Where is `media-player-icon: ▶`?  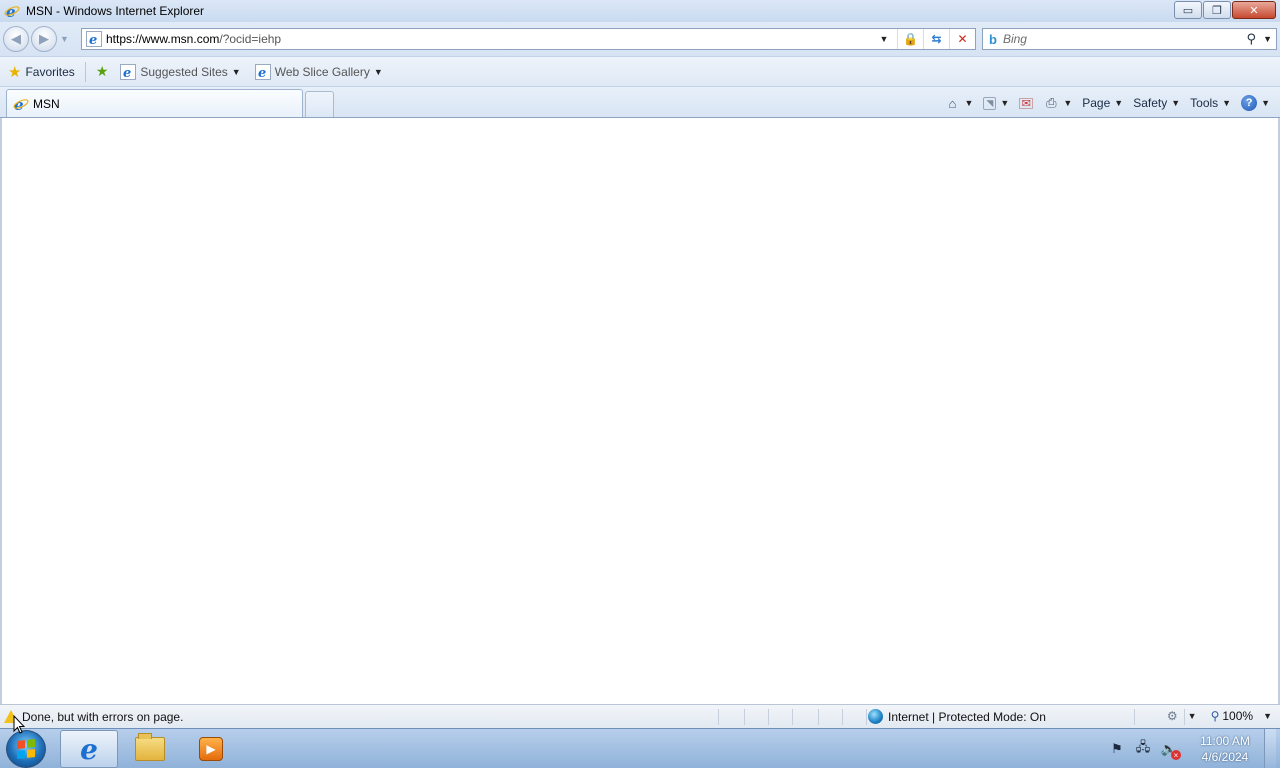 media-player-icon: ▶ is located at coordinates (211, 749).